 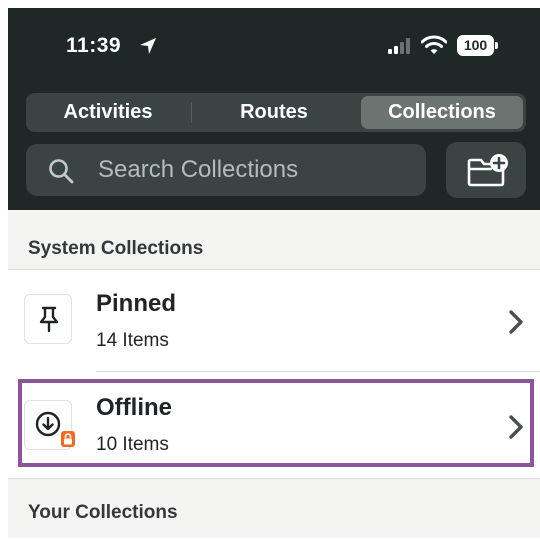 What do you see at coordinates (496, 45) in the screenshot?
I see `battery-tip` at bounding box center [496, 45].